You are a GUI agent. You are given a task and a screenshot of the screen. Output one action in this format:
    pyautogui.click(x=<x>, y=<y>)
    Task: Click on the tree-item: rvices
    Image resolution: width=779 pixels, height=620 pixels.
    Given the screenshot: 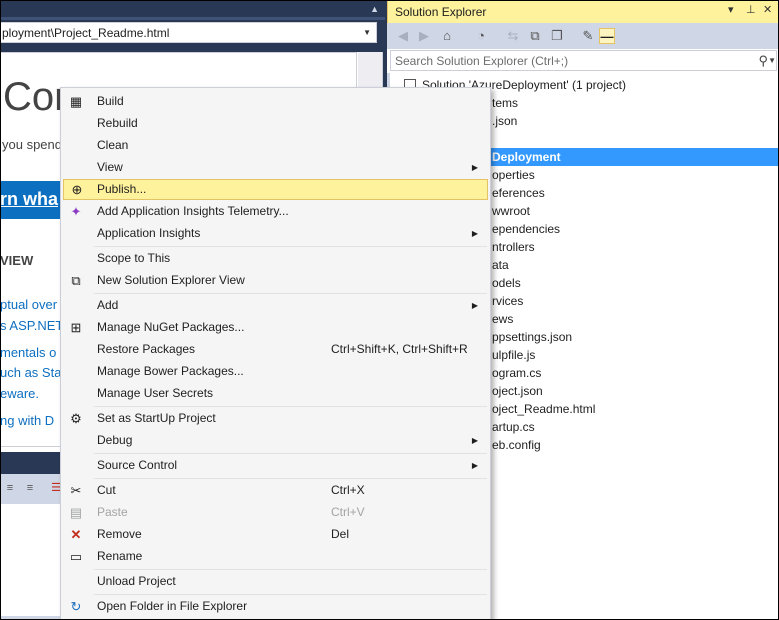 What is the action you would take?
    pyautogui.click(x=507, y=301)
    